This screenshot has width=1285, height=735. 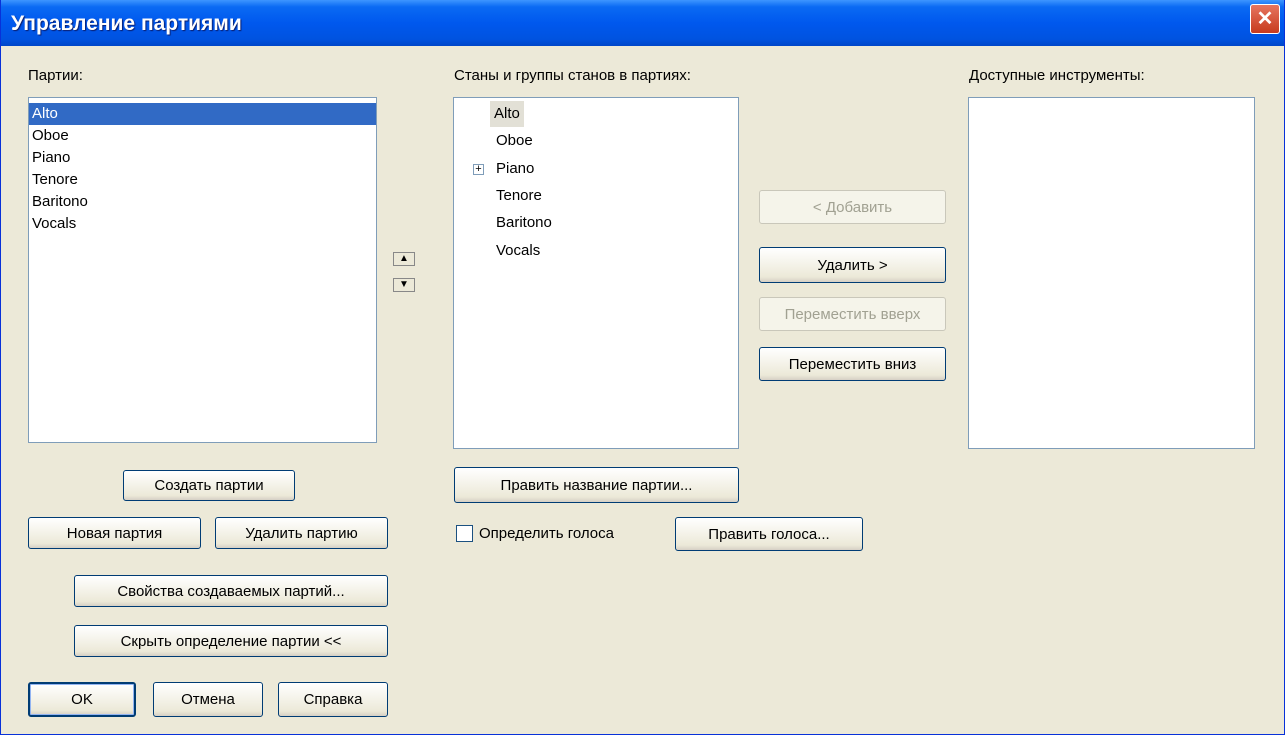 What do you see at coordinates (202, 202) in the screenshot?
I see `parts-list-item: Baritono` at bounding box center [202, 202].